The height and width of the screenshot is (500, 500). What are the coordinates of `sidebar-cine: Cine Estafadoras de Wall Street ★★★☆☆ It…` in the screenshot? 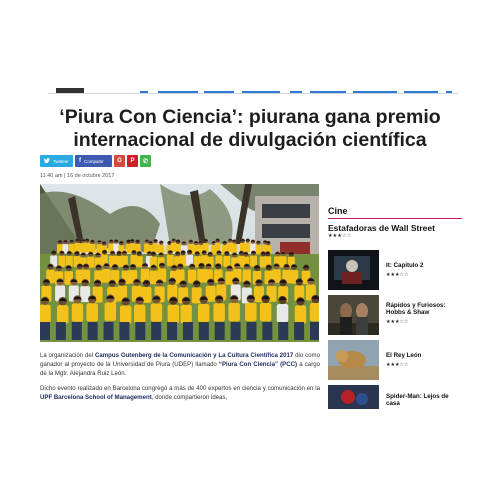 It's located at (395, 307).